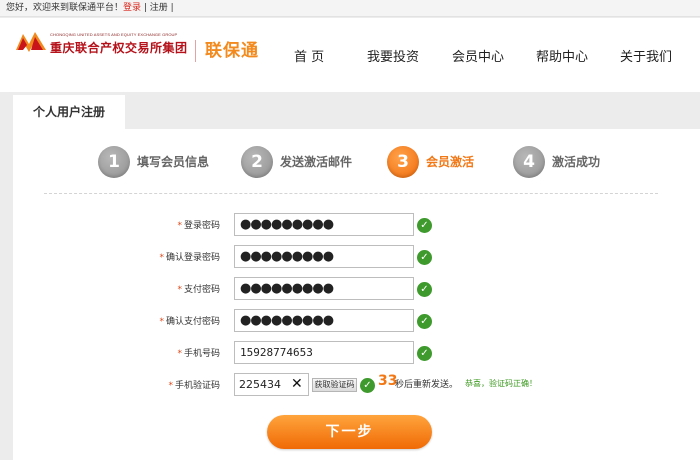 This screenshot has width=700, height=460. Describe the element at coordinates (403, 162) in the screenshot. I see `step-number: 3` at that location.